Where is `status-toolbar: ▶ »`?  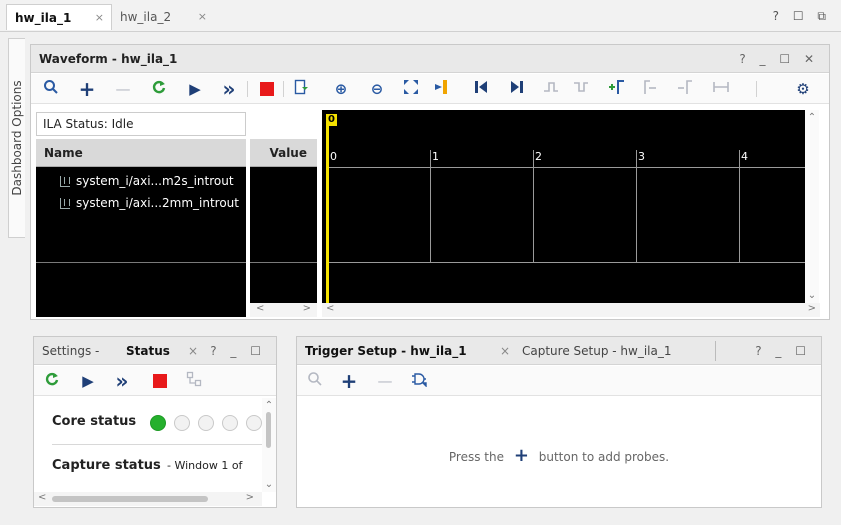
status-toolbar: ▶ » is located at coordinates (155, 381).